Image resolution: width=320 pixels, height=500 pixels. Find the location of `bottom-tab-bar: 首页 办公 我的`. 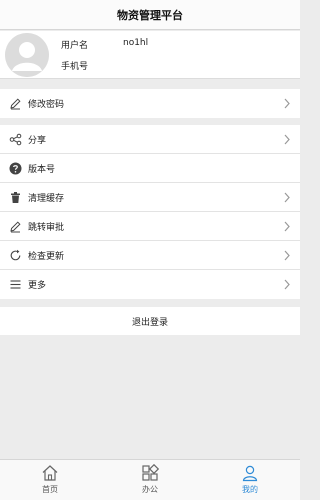

bottom-tab-bar: 首页 办公 我的 is located at coordinates (150, 479).